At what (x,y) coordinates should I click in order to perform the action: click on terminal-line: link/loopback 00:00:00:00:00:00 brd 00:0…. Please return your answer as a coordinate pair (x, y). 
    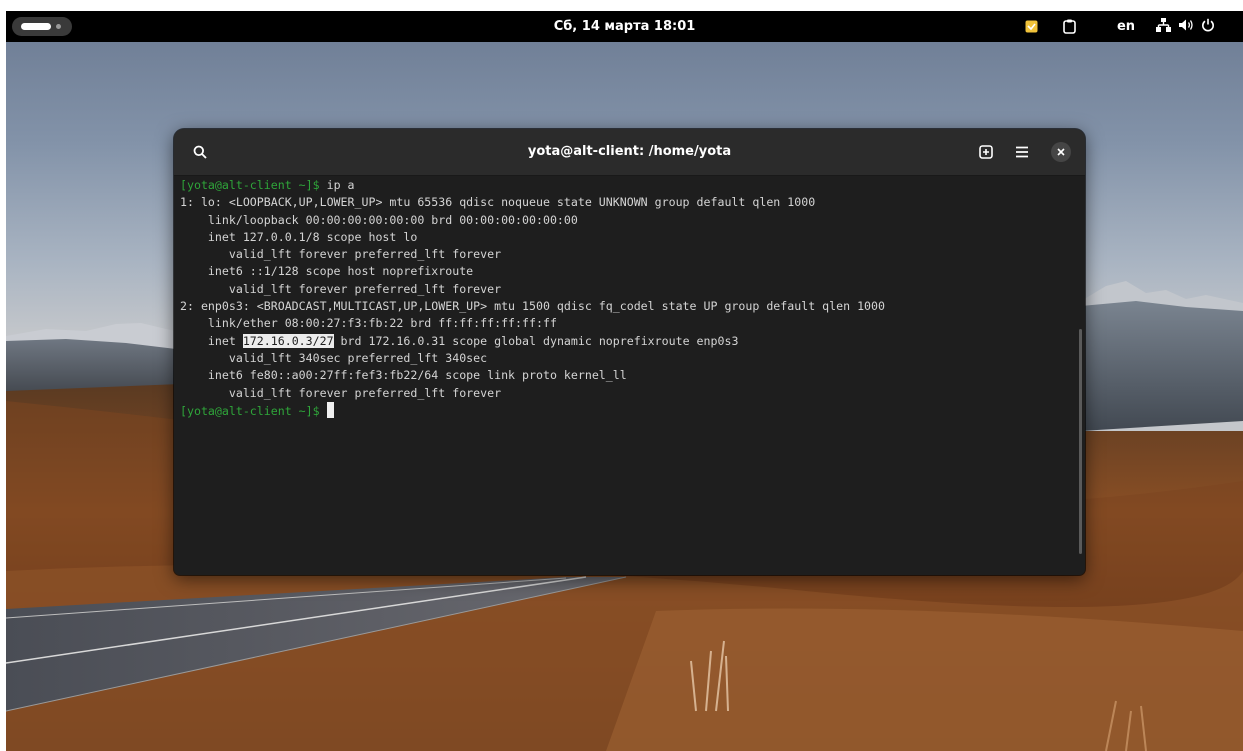
    Looking at the image, I should click on (627, 220).